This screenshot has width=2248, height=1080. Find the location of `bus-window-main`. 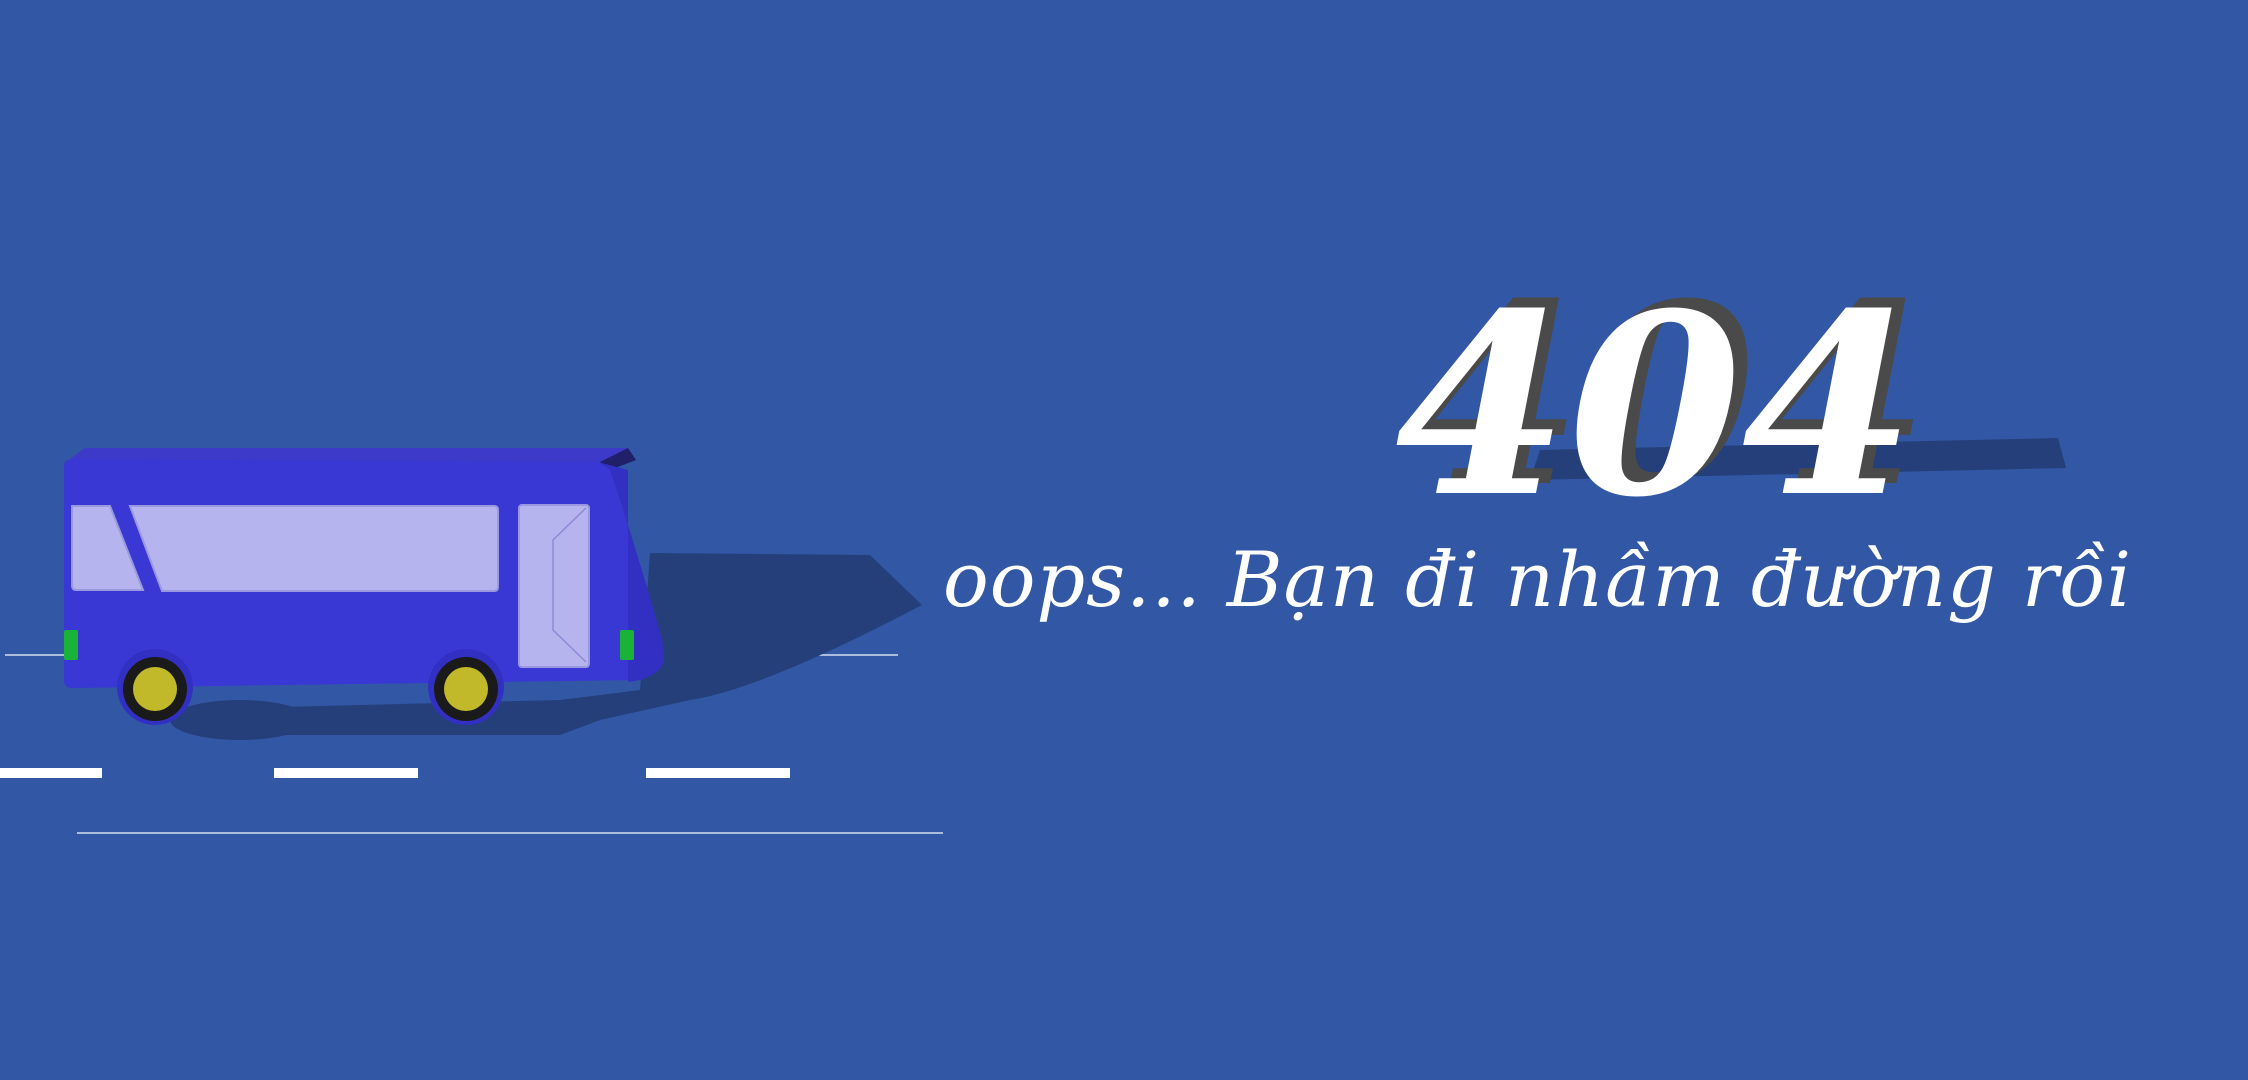

bus-window-main is located at coordinates (313, 548).